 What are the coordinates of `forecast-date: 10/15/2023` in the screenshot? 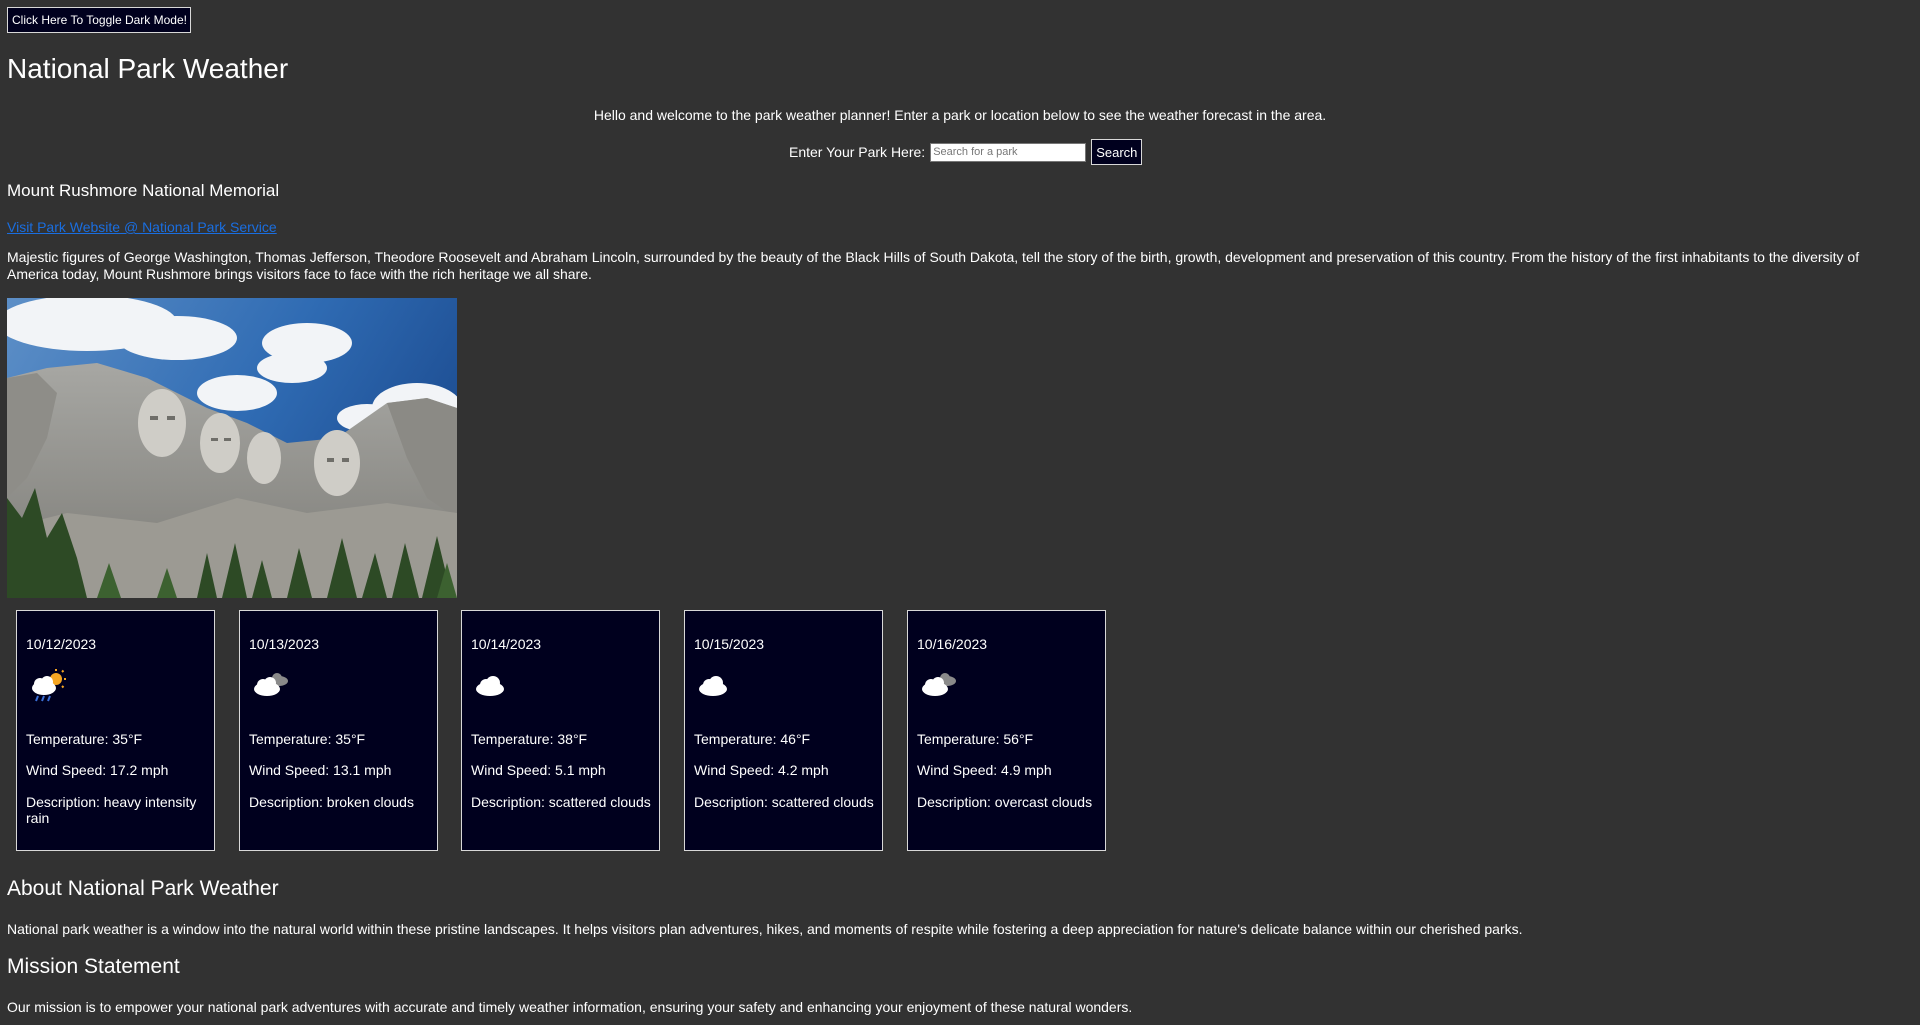 It's located at (729, 644).